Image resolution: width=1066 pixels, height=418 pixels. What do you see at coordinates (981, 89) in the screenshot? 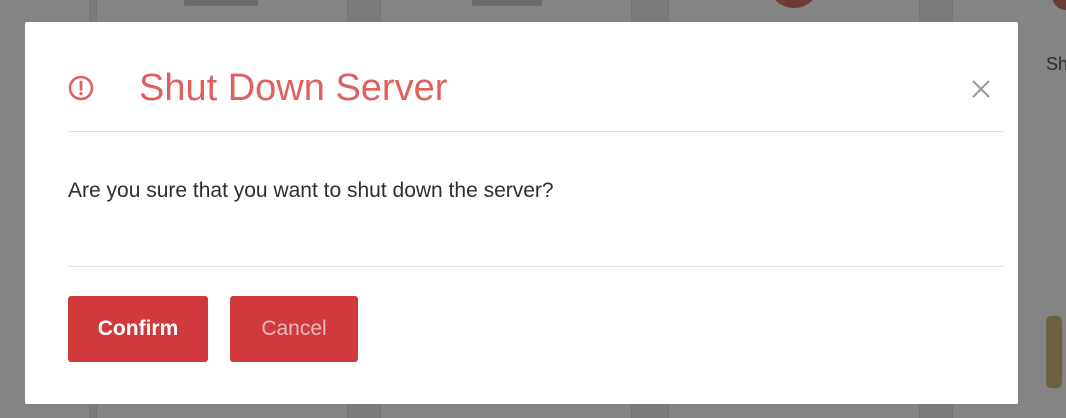
I see `close-icon` at bounding box center [981, 89].